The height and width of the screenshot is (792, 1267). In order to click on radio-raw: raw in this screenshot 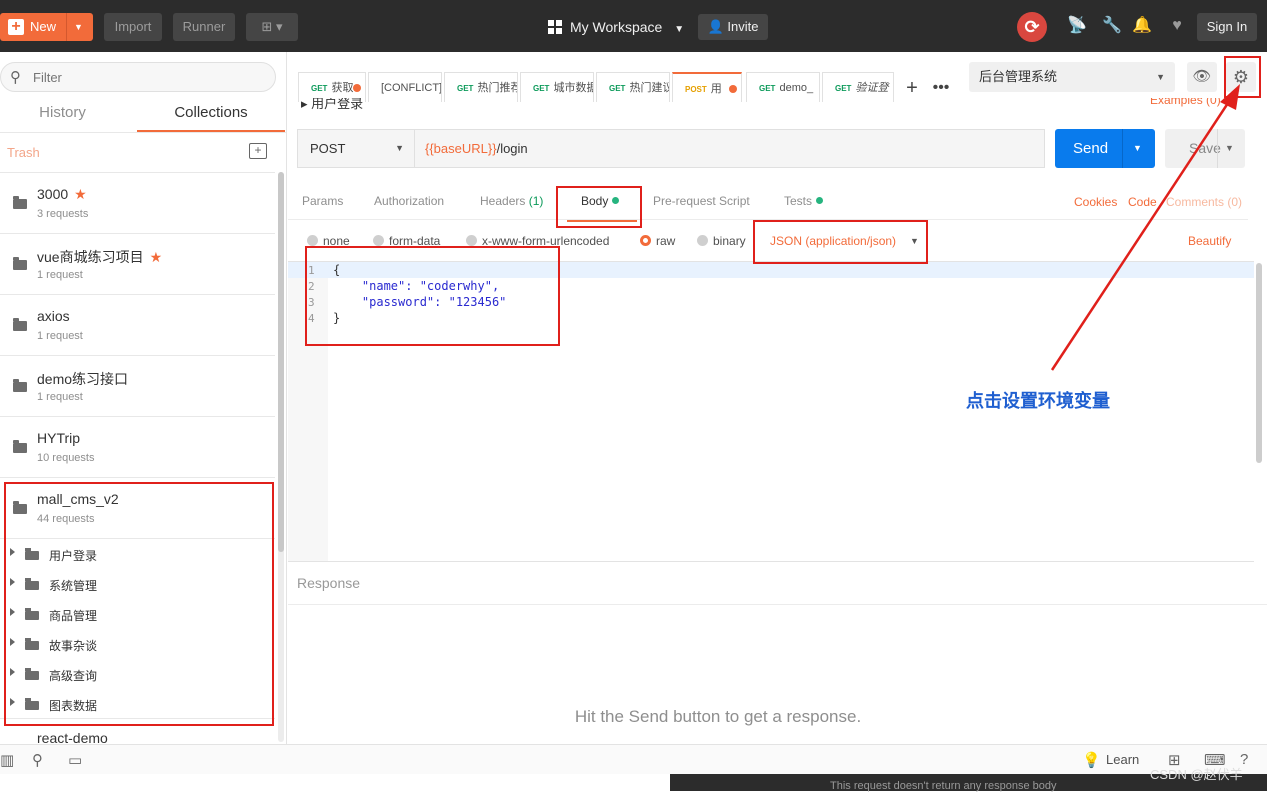, I will do `click(657, 241)`.